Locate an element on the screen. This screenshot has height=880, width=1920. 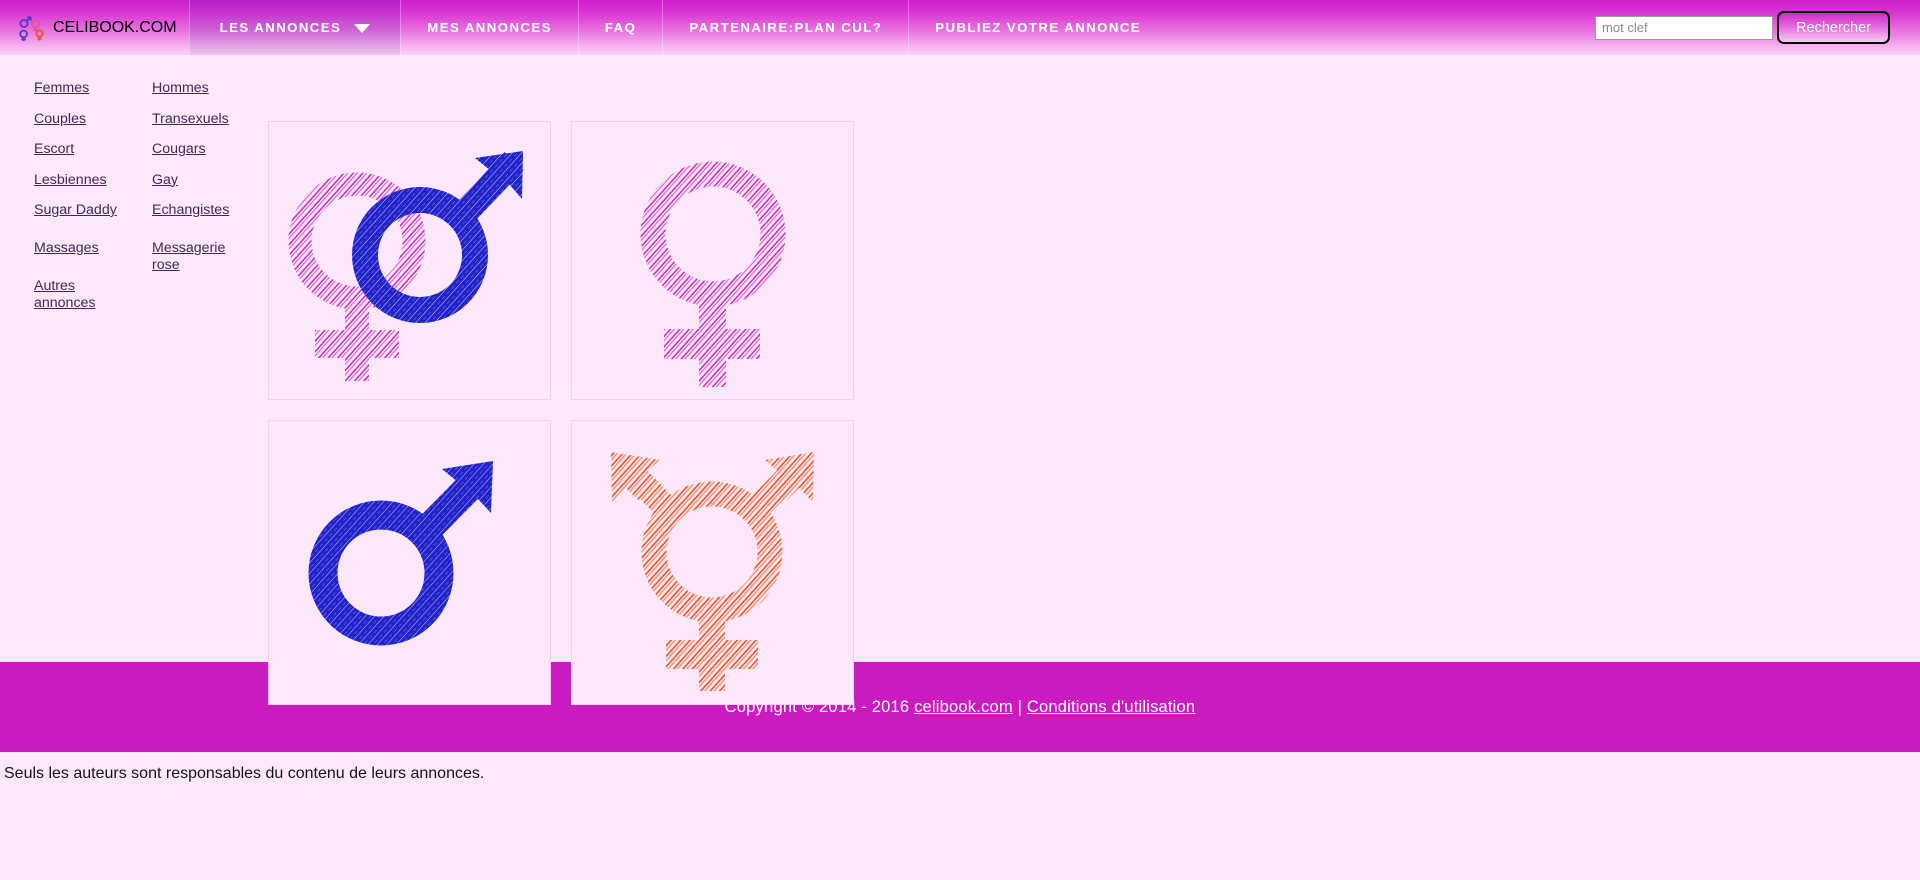
nav-label-partenaire: PARTENAIRE:PLAN CUL? is located at coordinates (786, 27).